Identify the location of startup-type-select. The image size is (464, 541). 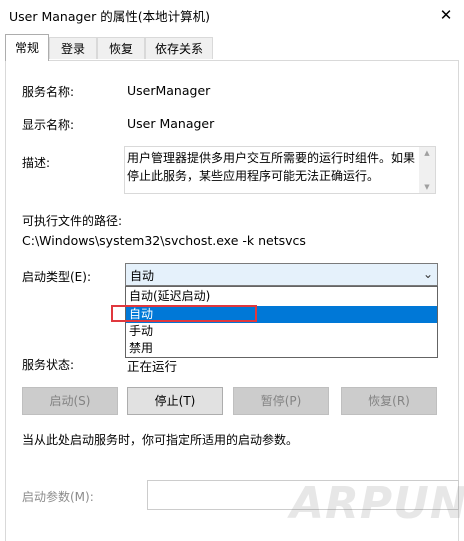
(281, 274).